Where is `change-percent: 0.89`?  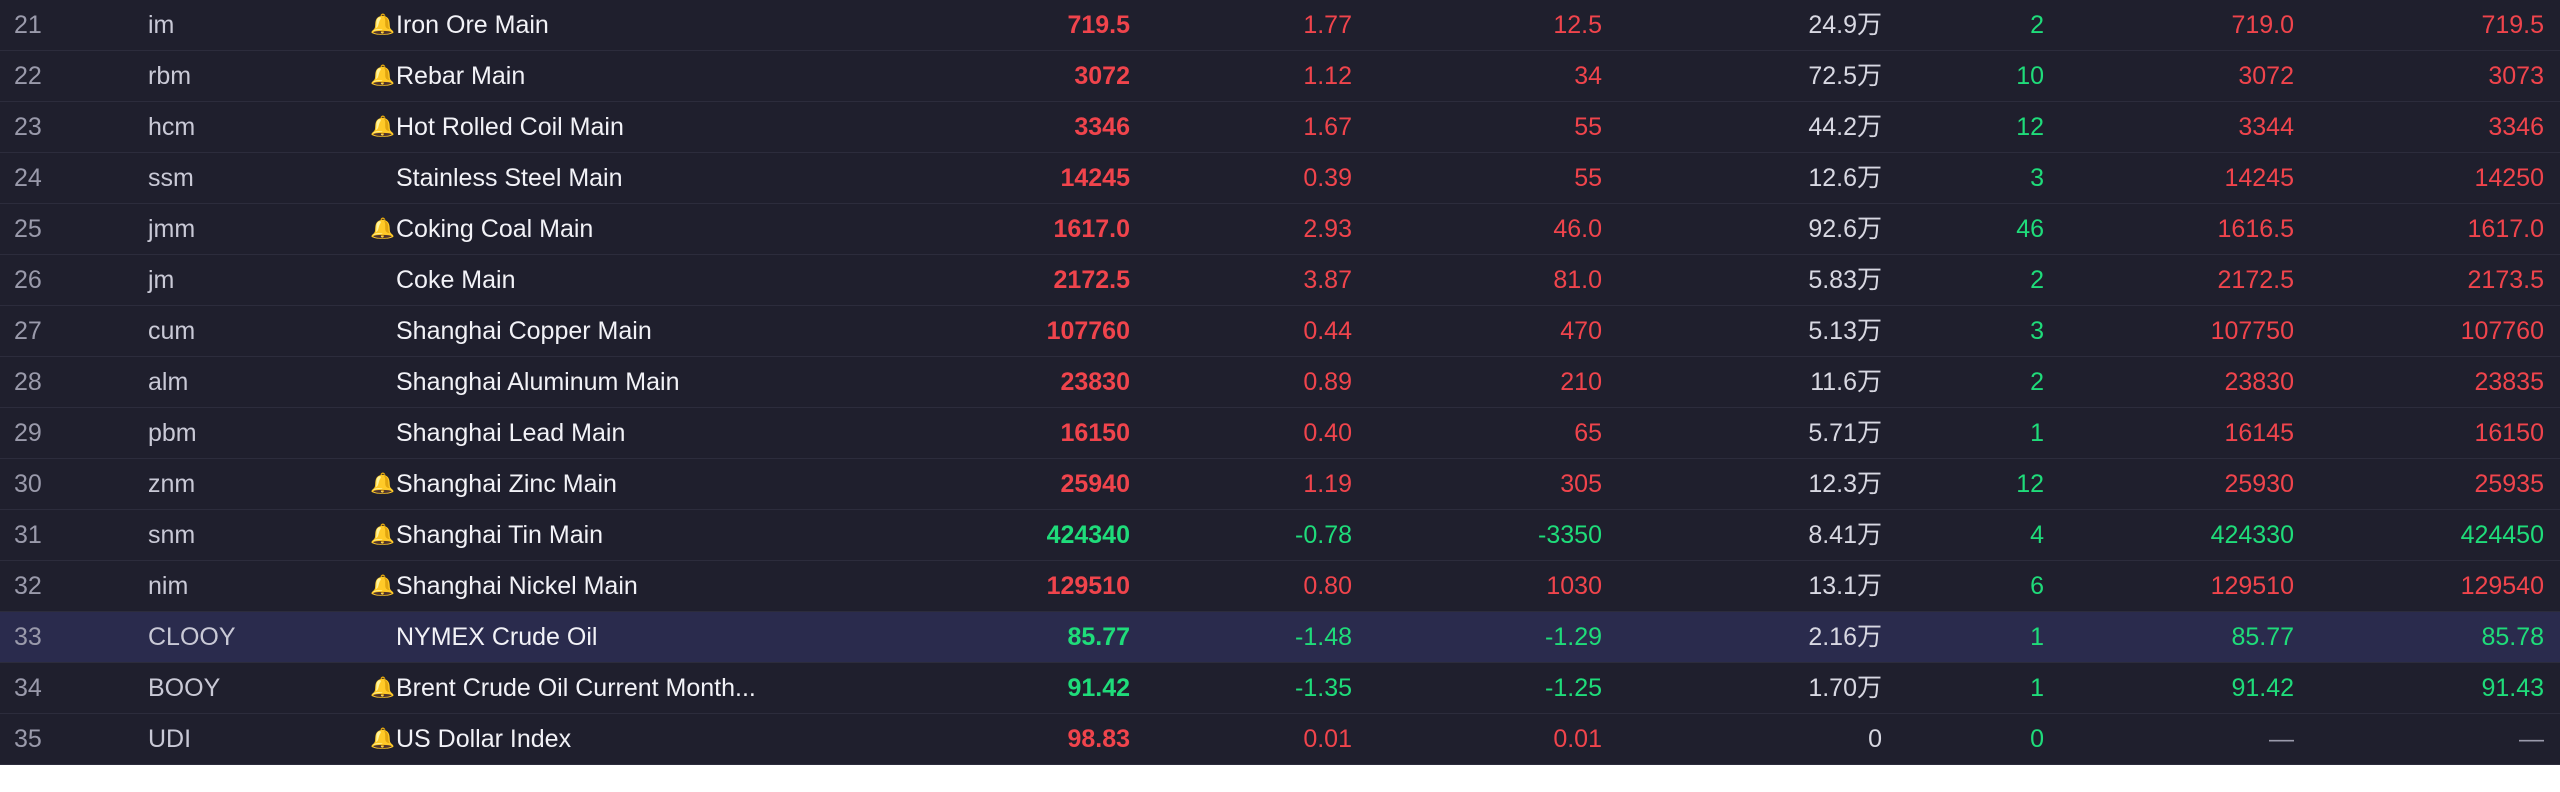 change-percent: 0.89 is located at coordinates (1327, 382).